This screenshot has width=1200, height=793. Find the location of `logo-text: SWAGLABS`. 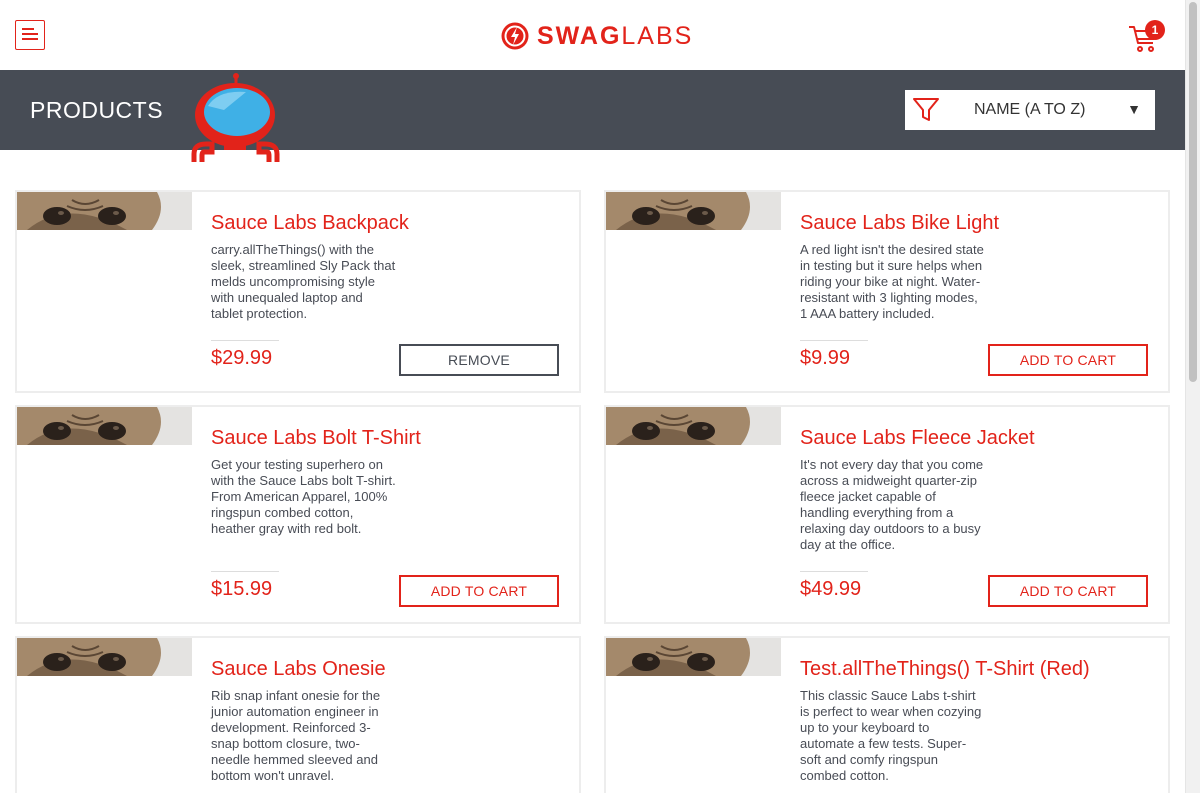

logo-text: SWAGLABS is located at coordinates (615, 36).